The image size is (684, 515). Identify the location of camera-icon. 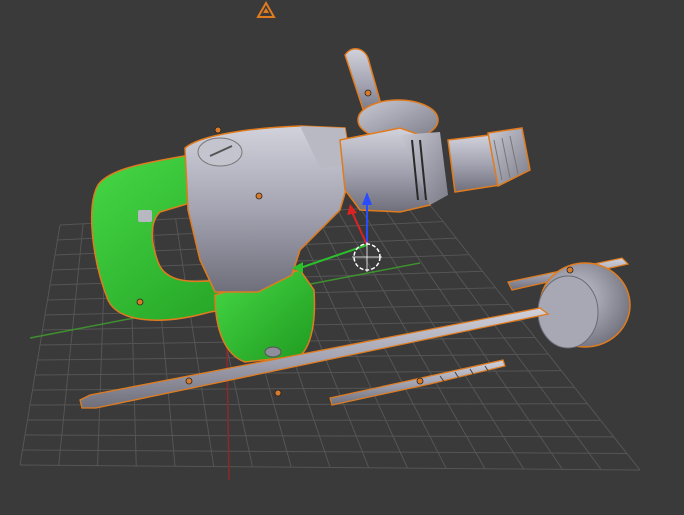
(266, 9).